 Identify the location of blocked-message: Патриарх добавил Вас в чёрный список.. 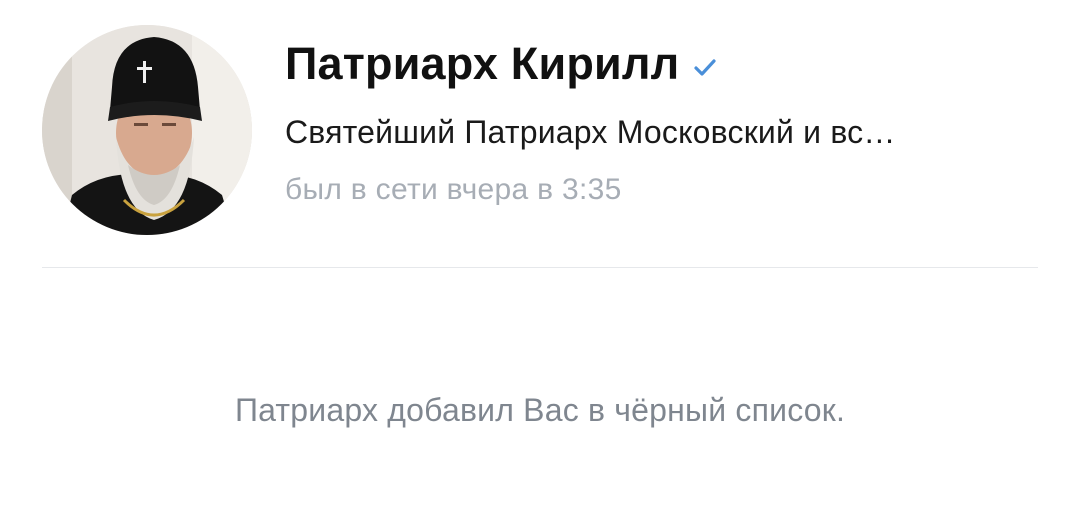
(540, 410).